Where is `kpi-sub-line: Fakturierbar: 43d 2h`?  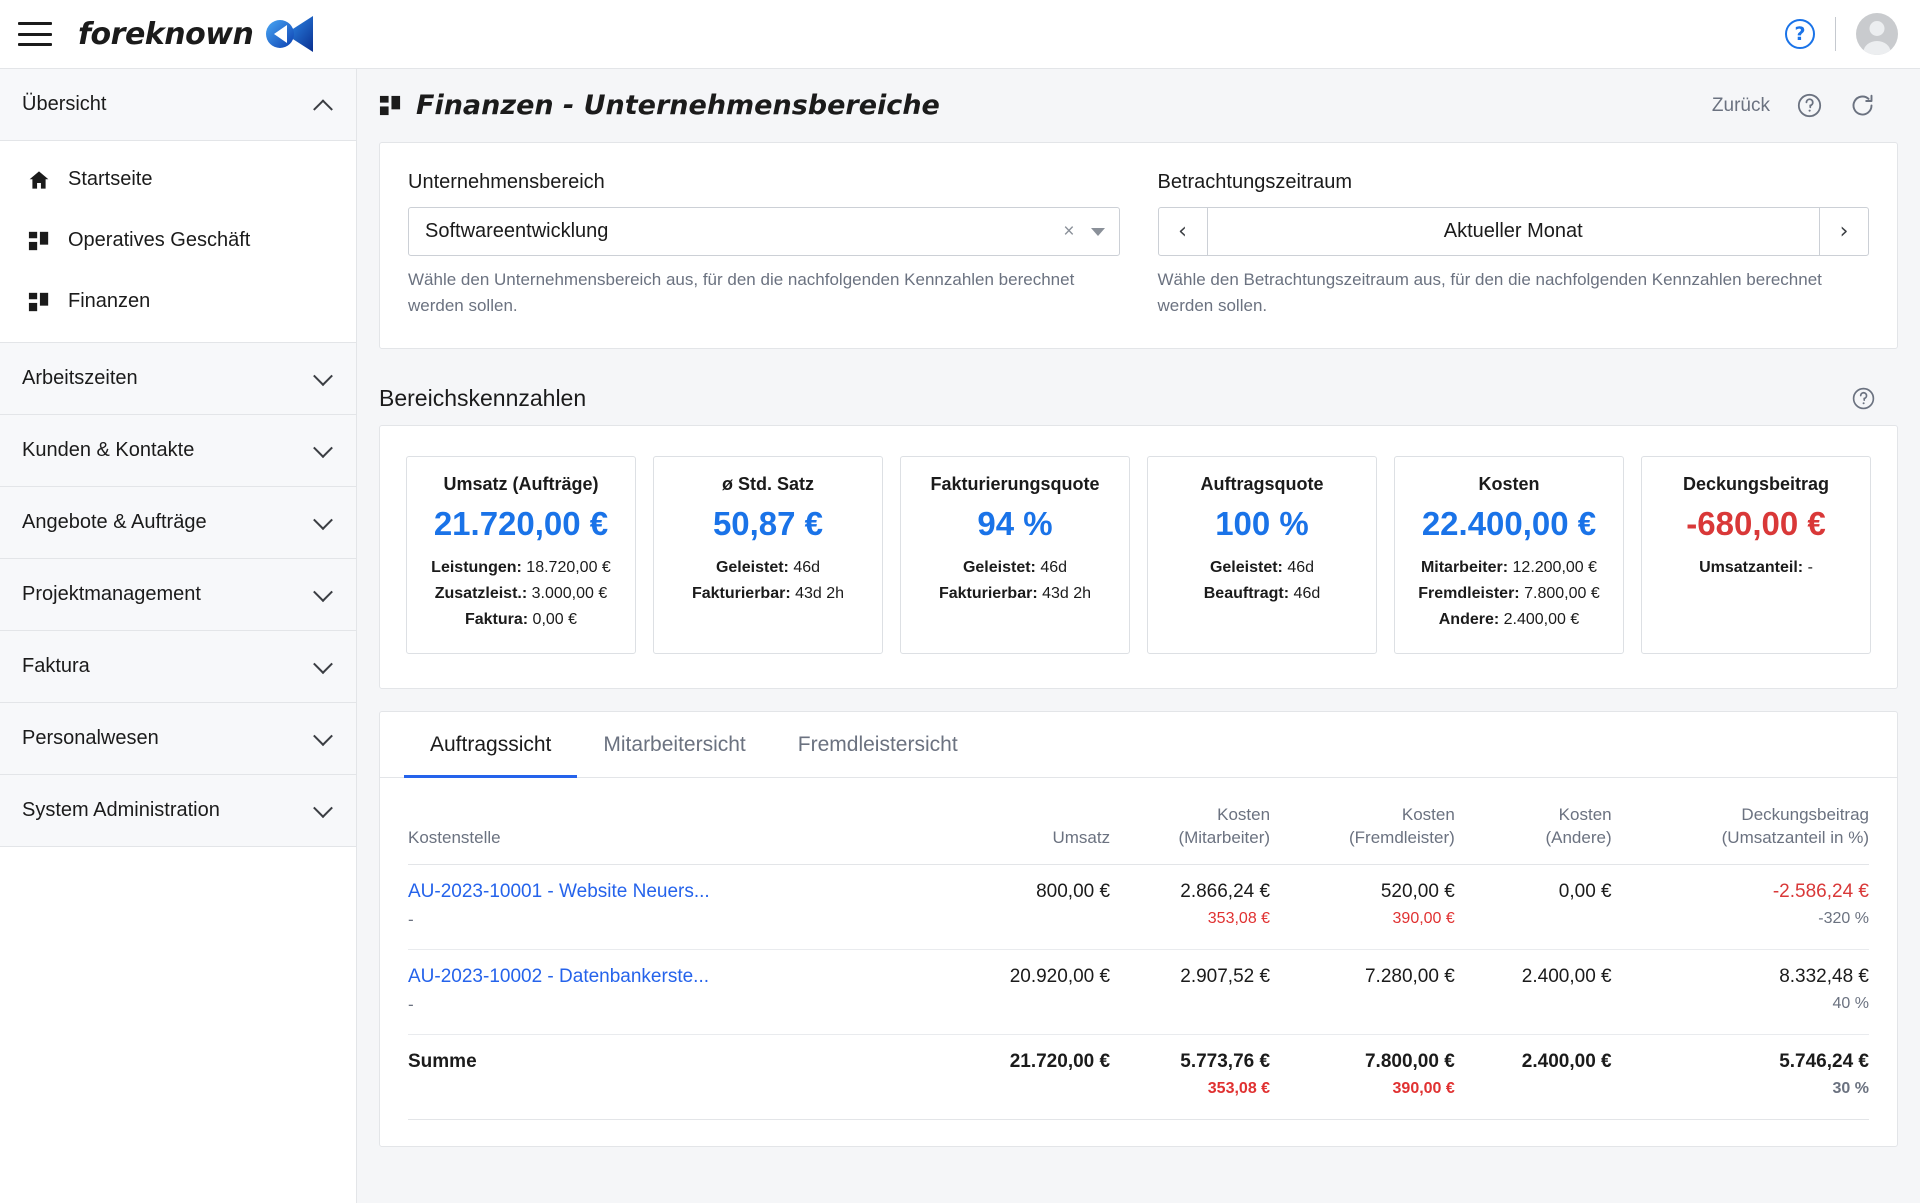 kpi-sub-line: Fakturierbar: 43d 2h is located at coordinates (768, 594).